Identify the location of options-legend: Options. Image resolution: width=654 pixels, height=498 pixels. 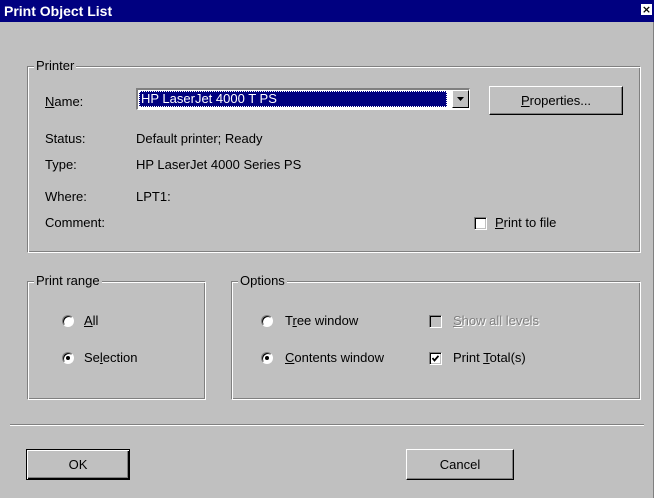
(262, 281).